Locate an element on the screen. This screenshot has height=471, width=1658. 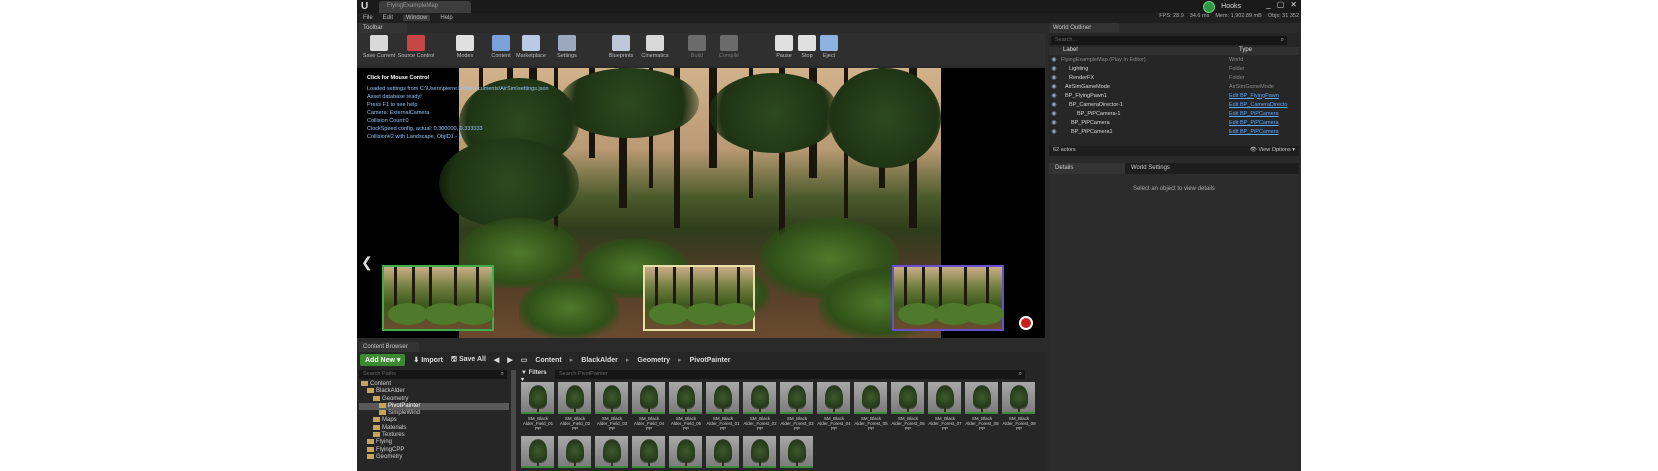
click-for-mouse-control: Click for Mouse Control is located at coordinates (458, 78).